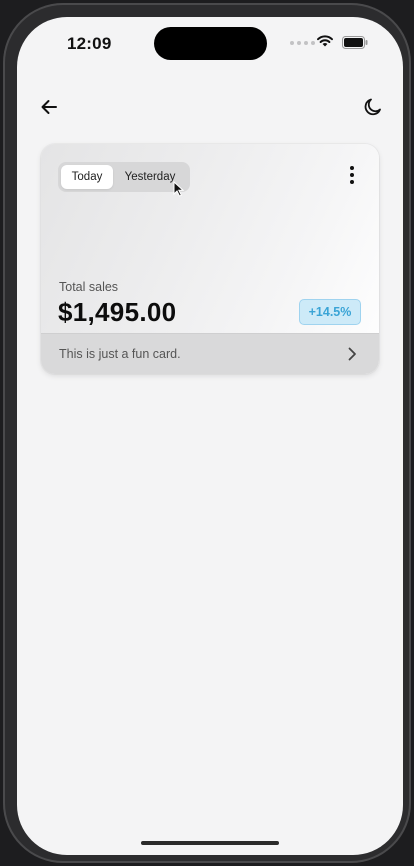  Describe the element at coordinates (120, 354) in the screenshot. I see `footer-text: This is just a fun card.` at that location.